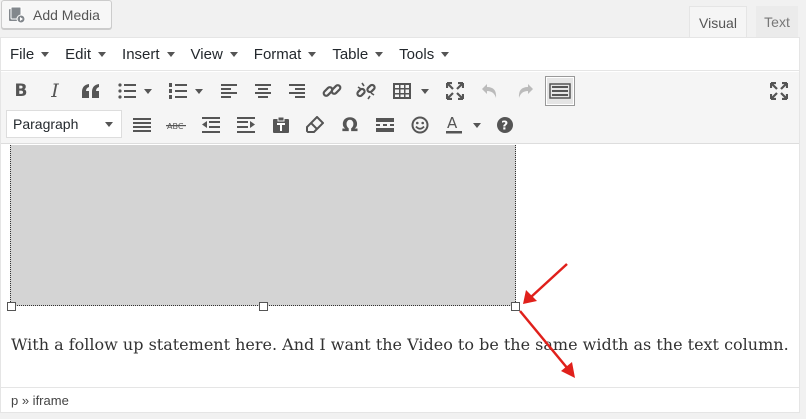  Describe the element at coordinates (11, 306) in the screenshot. I see `resize-handle-bottom-left` at that location.